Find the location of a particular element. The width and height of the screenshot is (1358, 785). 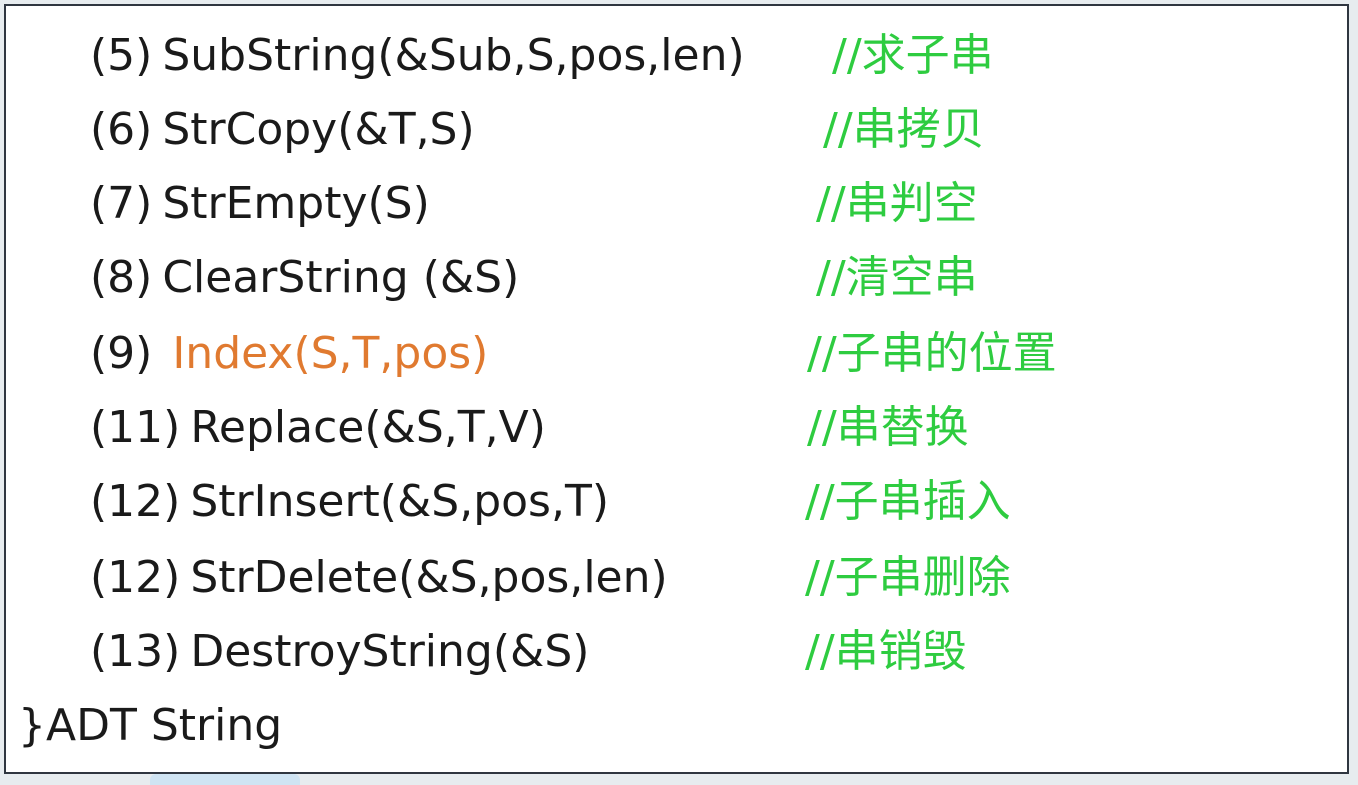

operation-signature: Replace(&S,T,V) is located at coordinates (368, 427).